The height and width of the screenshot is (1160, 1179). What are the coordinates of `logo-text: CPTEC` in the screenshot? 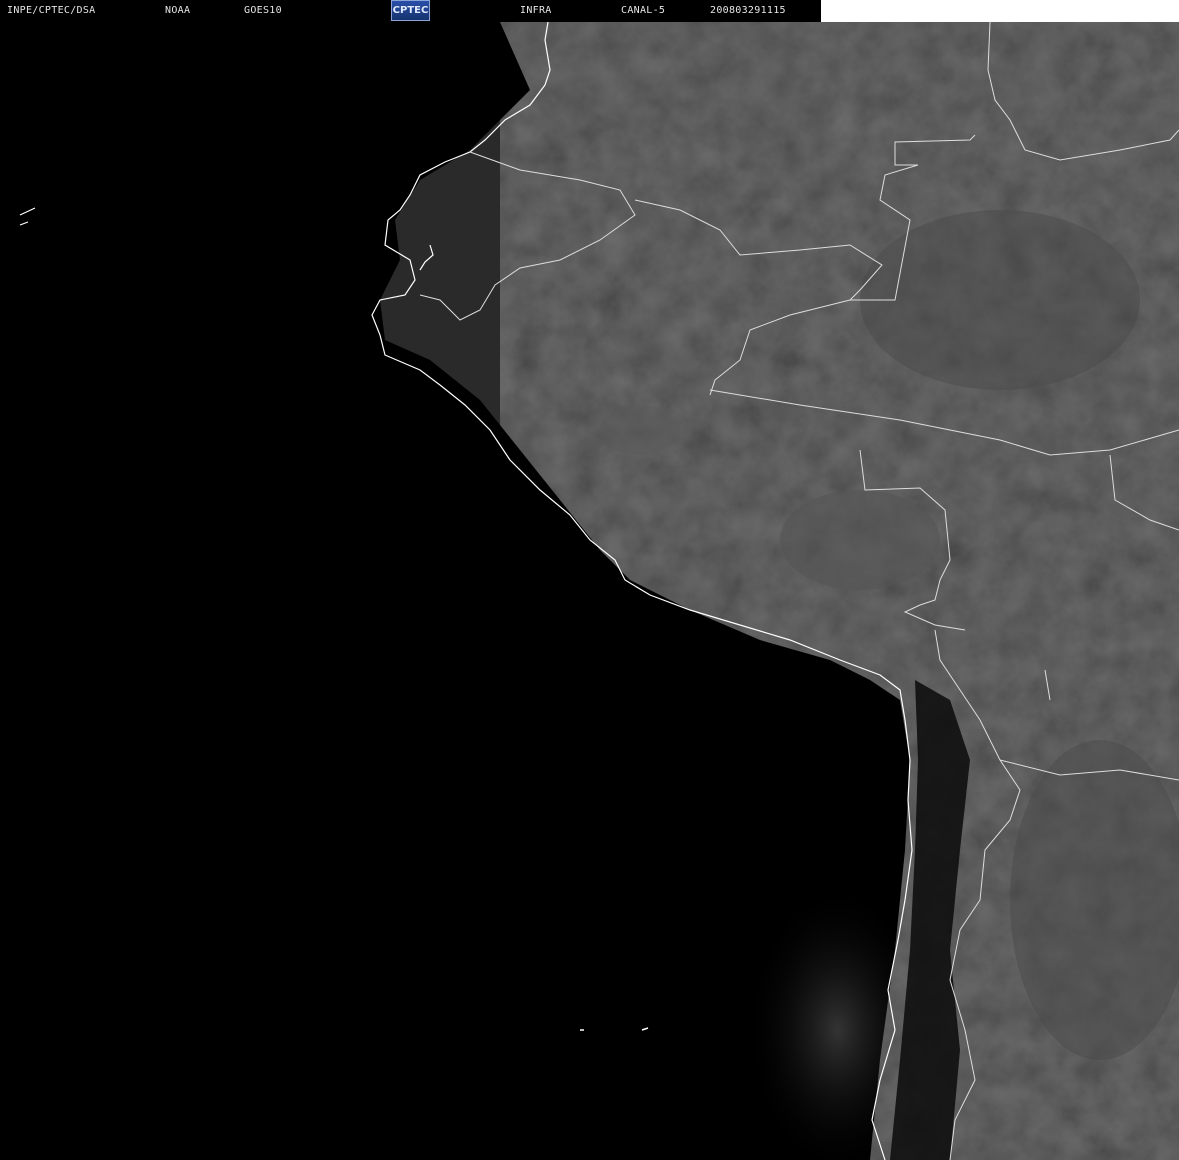 It's located at (410, 10).